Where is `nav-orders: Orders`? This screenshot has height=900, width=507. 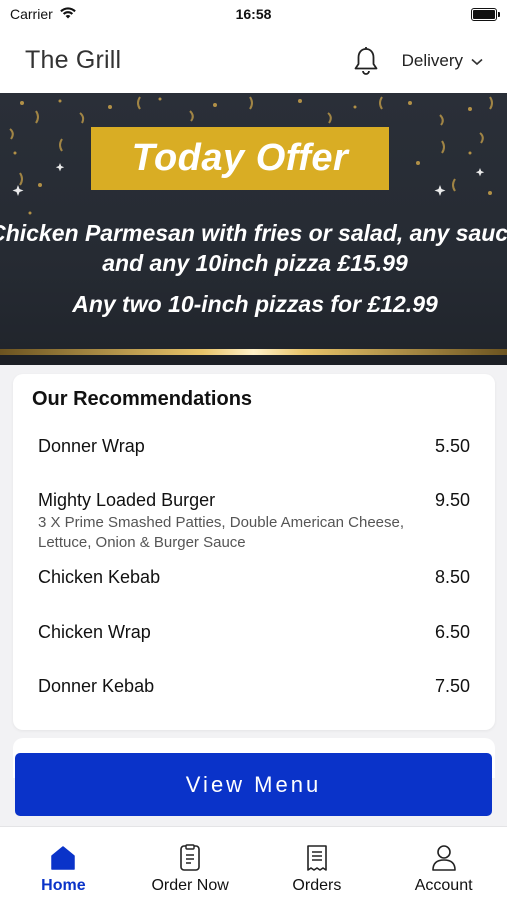 nav-orders: Orders is located at coordinates (317, 863).